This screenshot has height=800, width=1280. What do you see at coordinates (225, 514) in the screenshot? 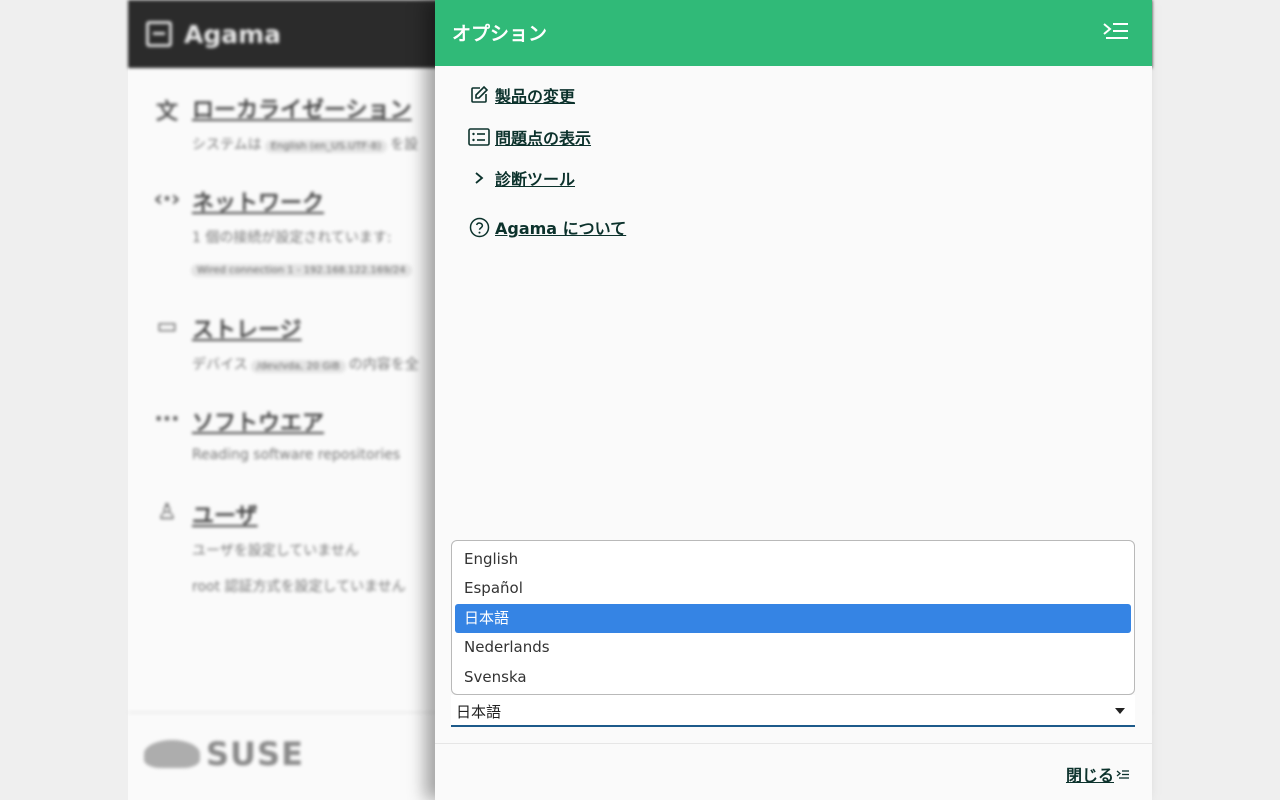
I see `section-title: ユーザ` at bounding box center [225, 514].